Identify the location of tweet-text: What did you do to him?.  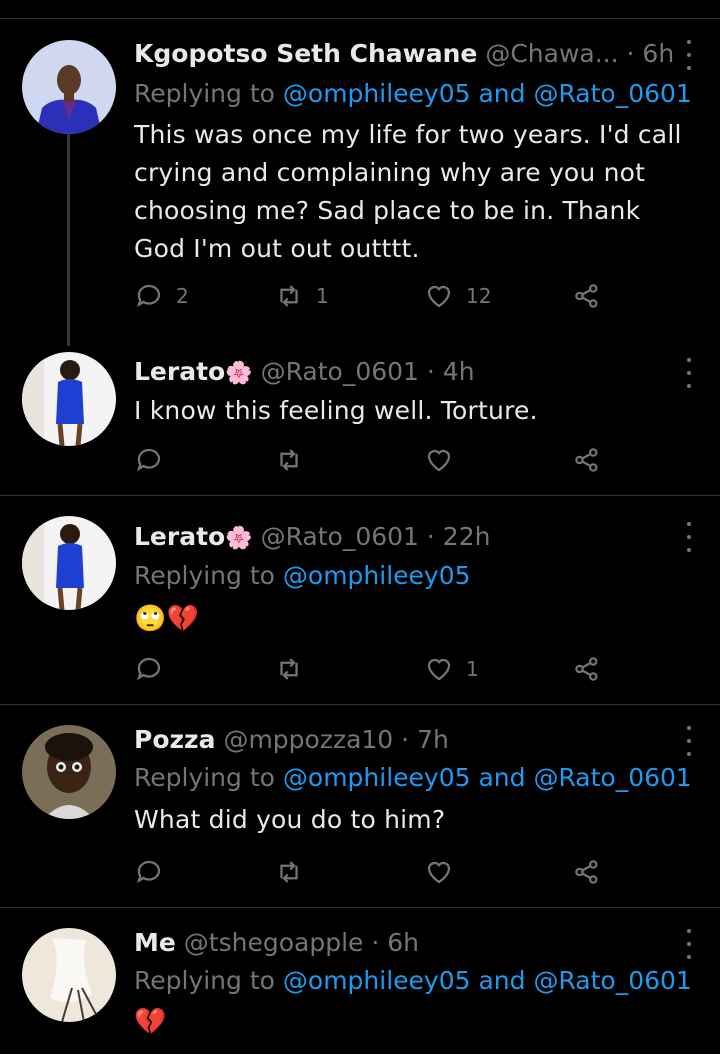
(290, 819).